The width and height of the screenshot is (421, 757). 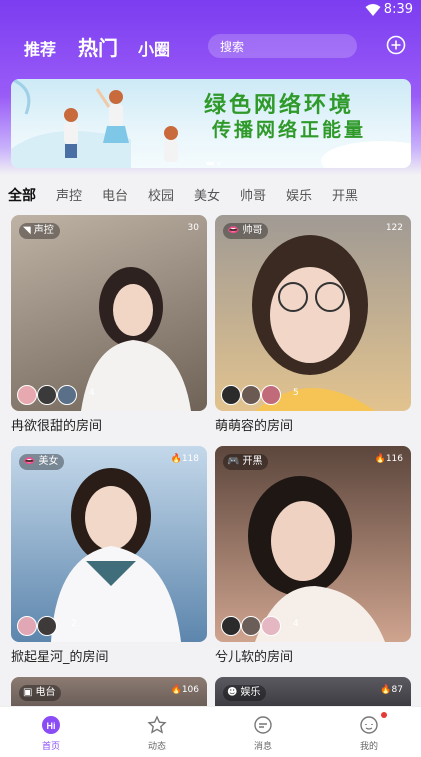 I want to click on tab-feed: 动态, so click(x=157, y=732).